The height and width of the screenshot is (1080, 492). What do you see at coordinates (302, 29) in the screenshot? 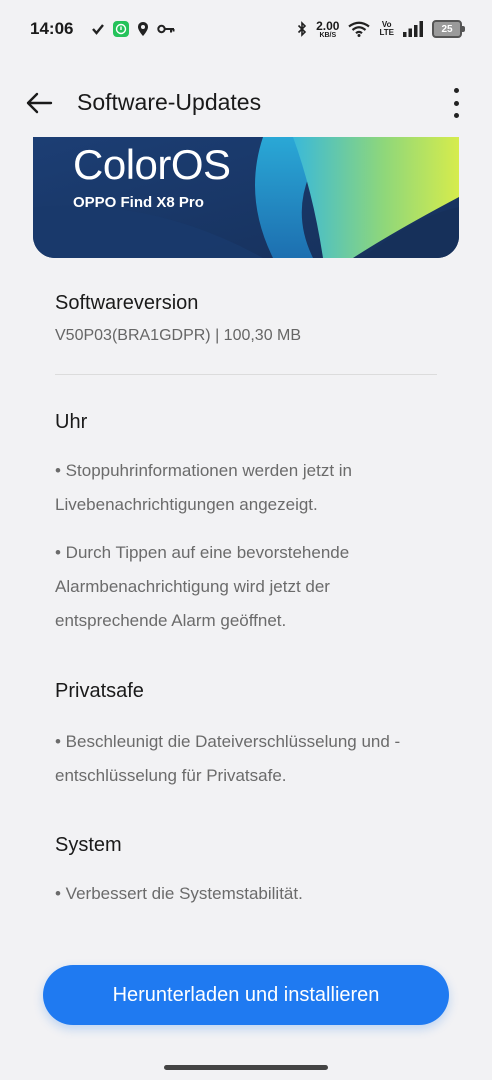
I see `bluetooth-icon` at bounding box center [302, 29].